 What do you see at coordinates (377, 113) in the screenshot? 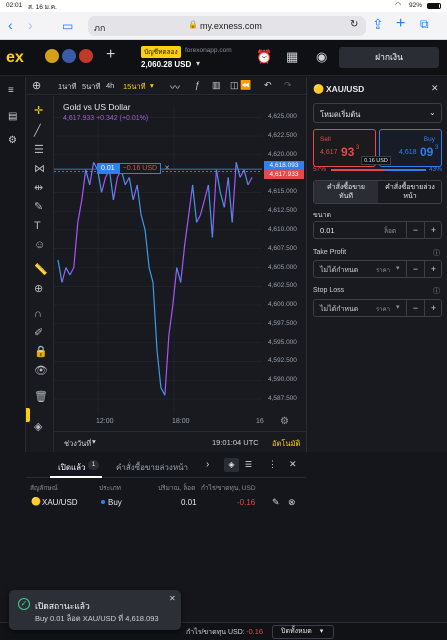
I see `order-mode-select: โหมดเริ่มต้น ⌄` at bounding box center [377, 113].